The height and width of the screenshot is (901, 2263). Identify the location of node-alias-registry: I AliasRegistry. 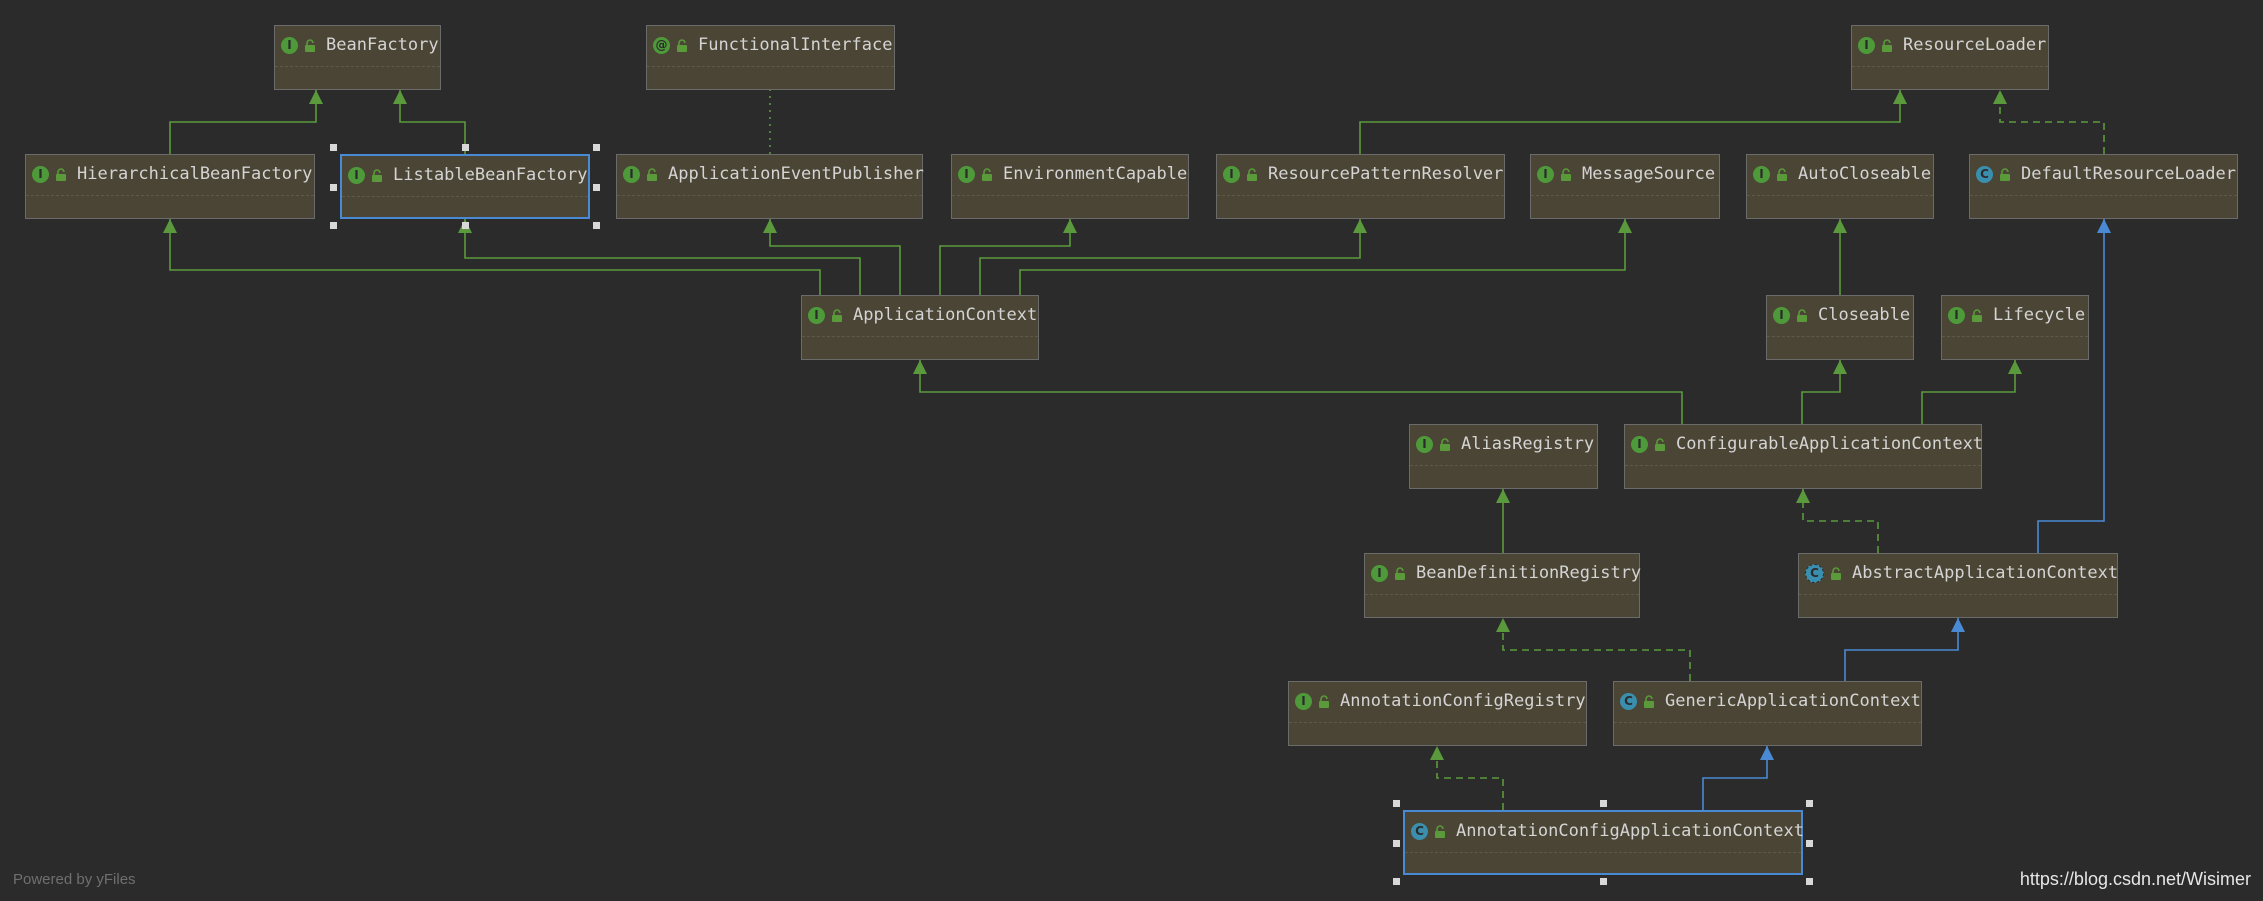
(1503, 456).